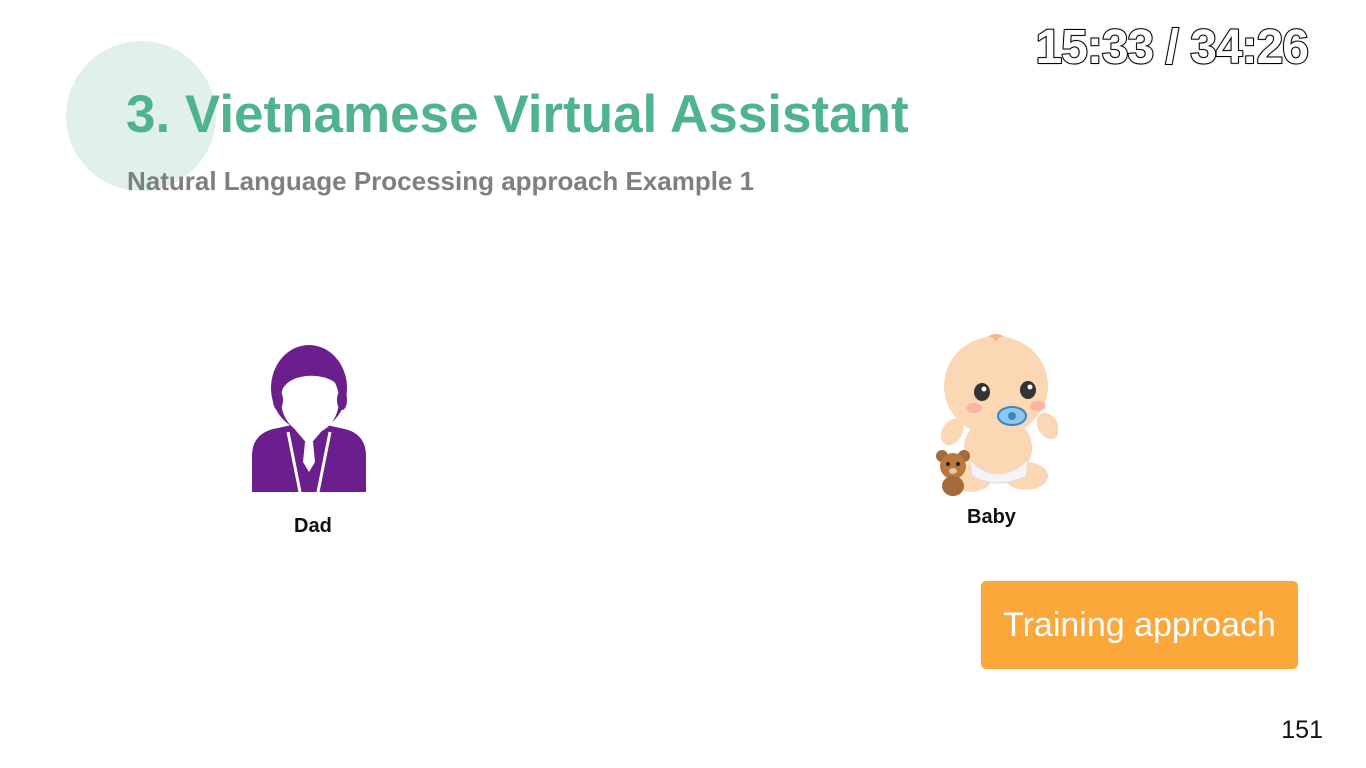 This screenshot has width=1366, height=768. I want to click on baby-label: Baby, so click(991, 517).